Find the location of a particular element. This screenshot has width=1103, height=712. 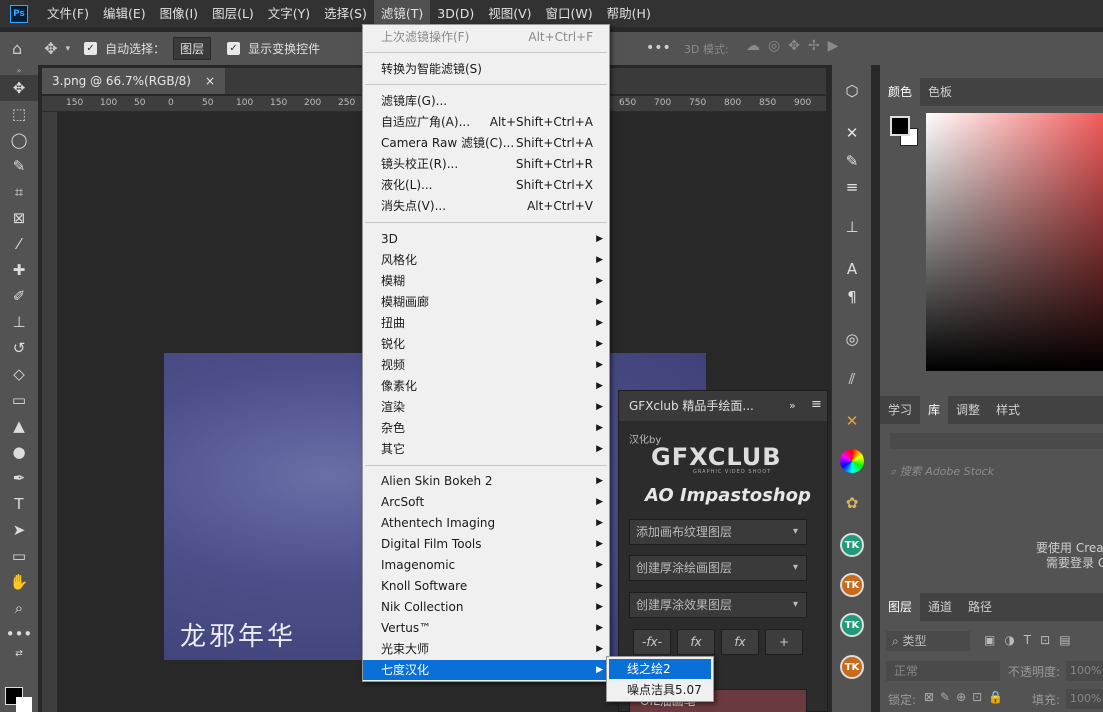

blur-tool-icon: ▲ is located at coordinates (19, 426).